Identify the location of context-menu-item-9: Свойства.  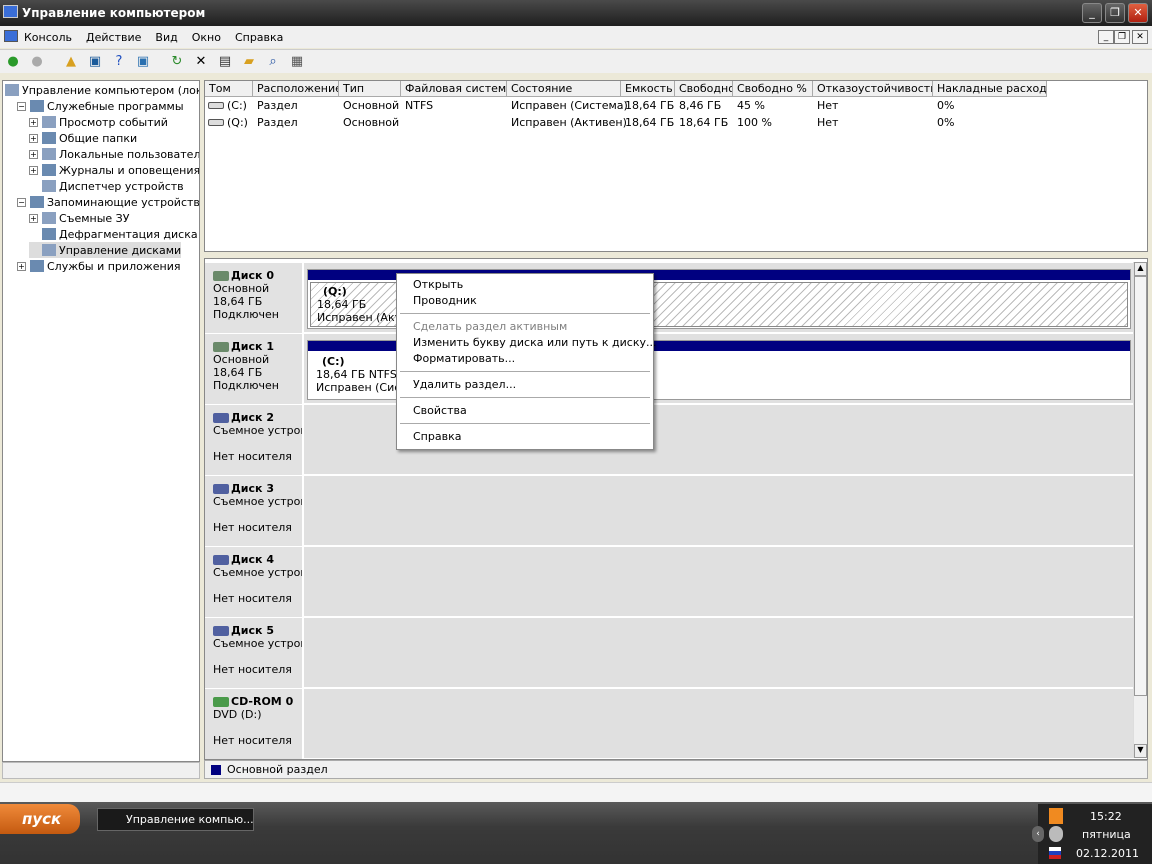
(440, 411).